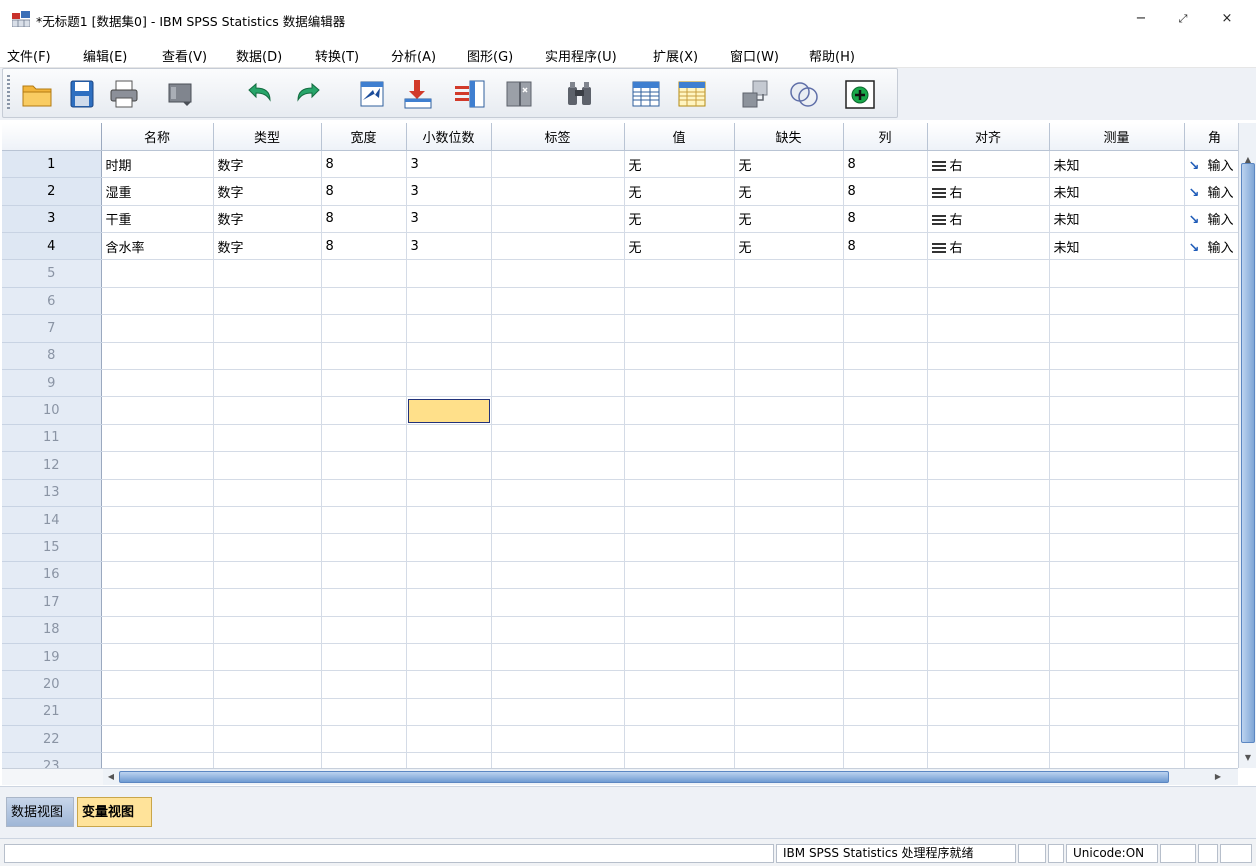 Image resolution: width=1256 pixels, height=866 pixels. Describe the element at coordinates (157, 219) in the screenshot. I see `cell-name: 干重` at that location.